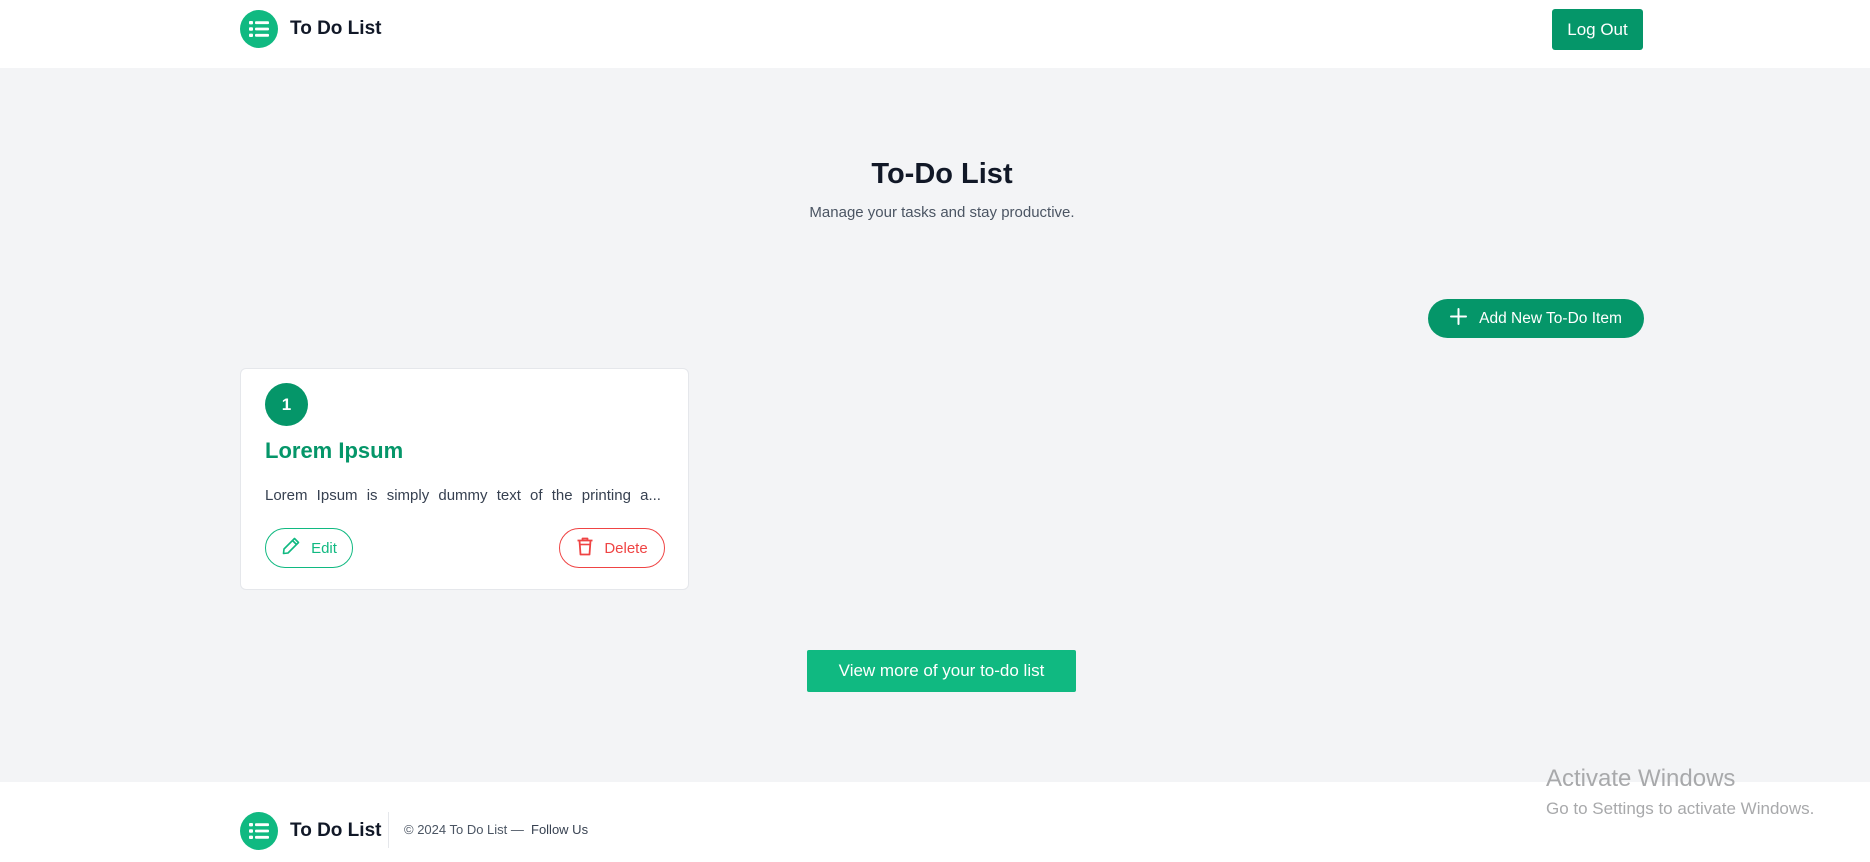  I want to click on page-subtitle: Manage your tasks and stay productive., so click(942, 212).